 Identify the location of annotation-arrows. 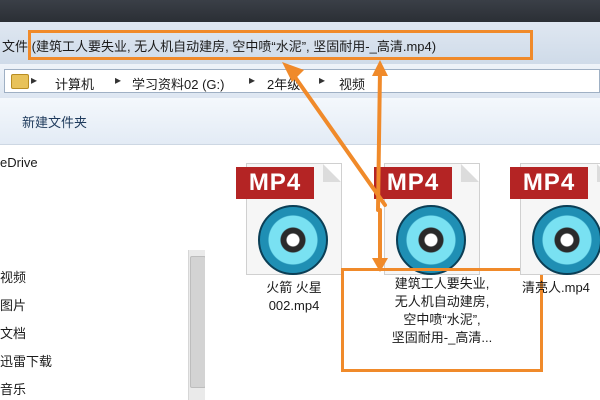
(335, 166).